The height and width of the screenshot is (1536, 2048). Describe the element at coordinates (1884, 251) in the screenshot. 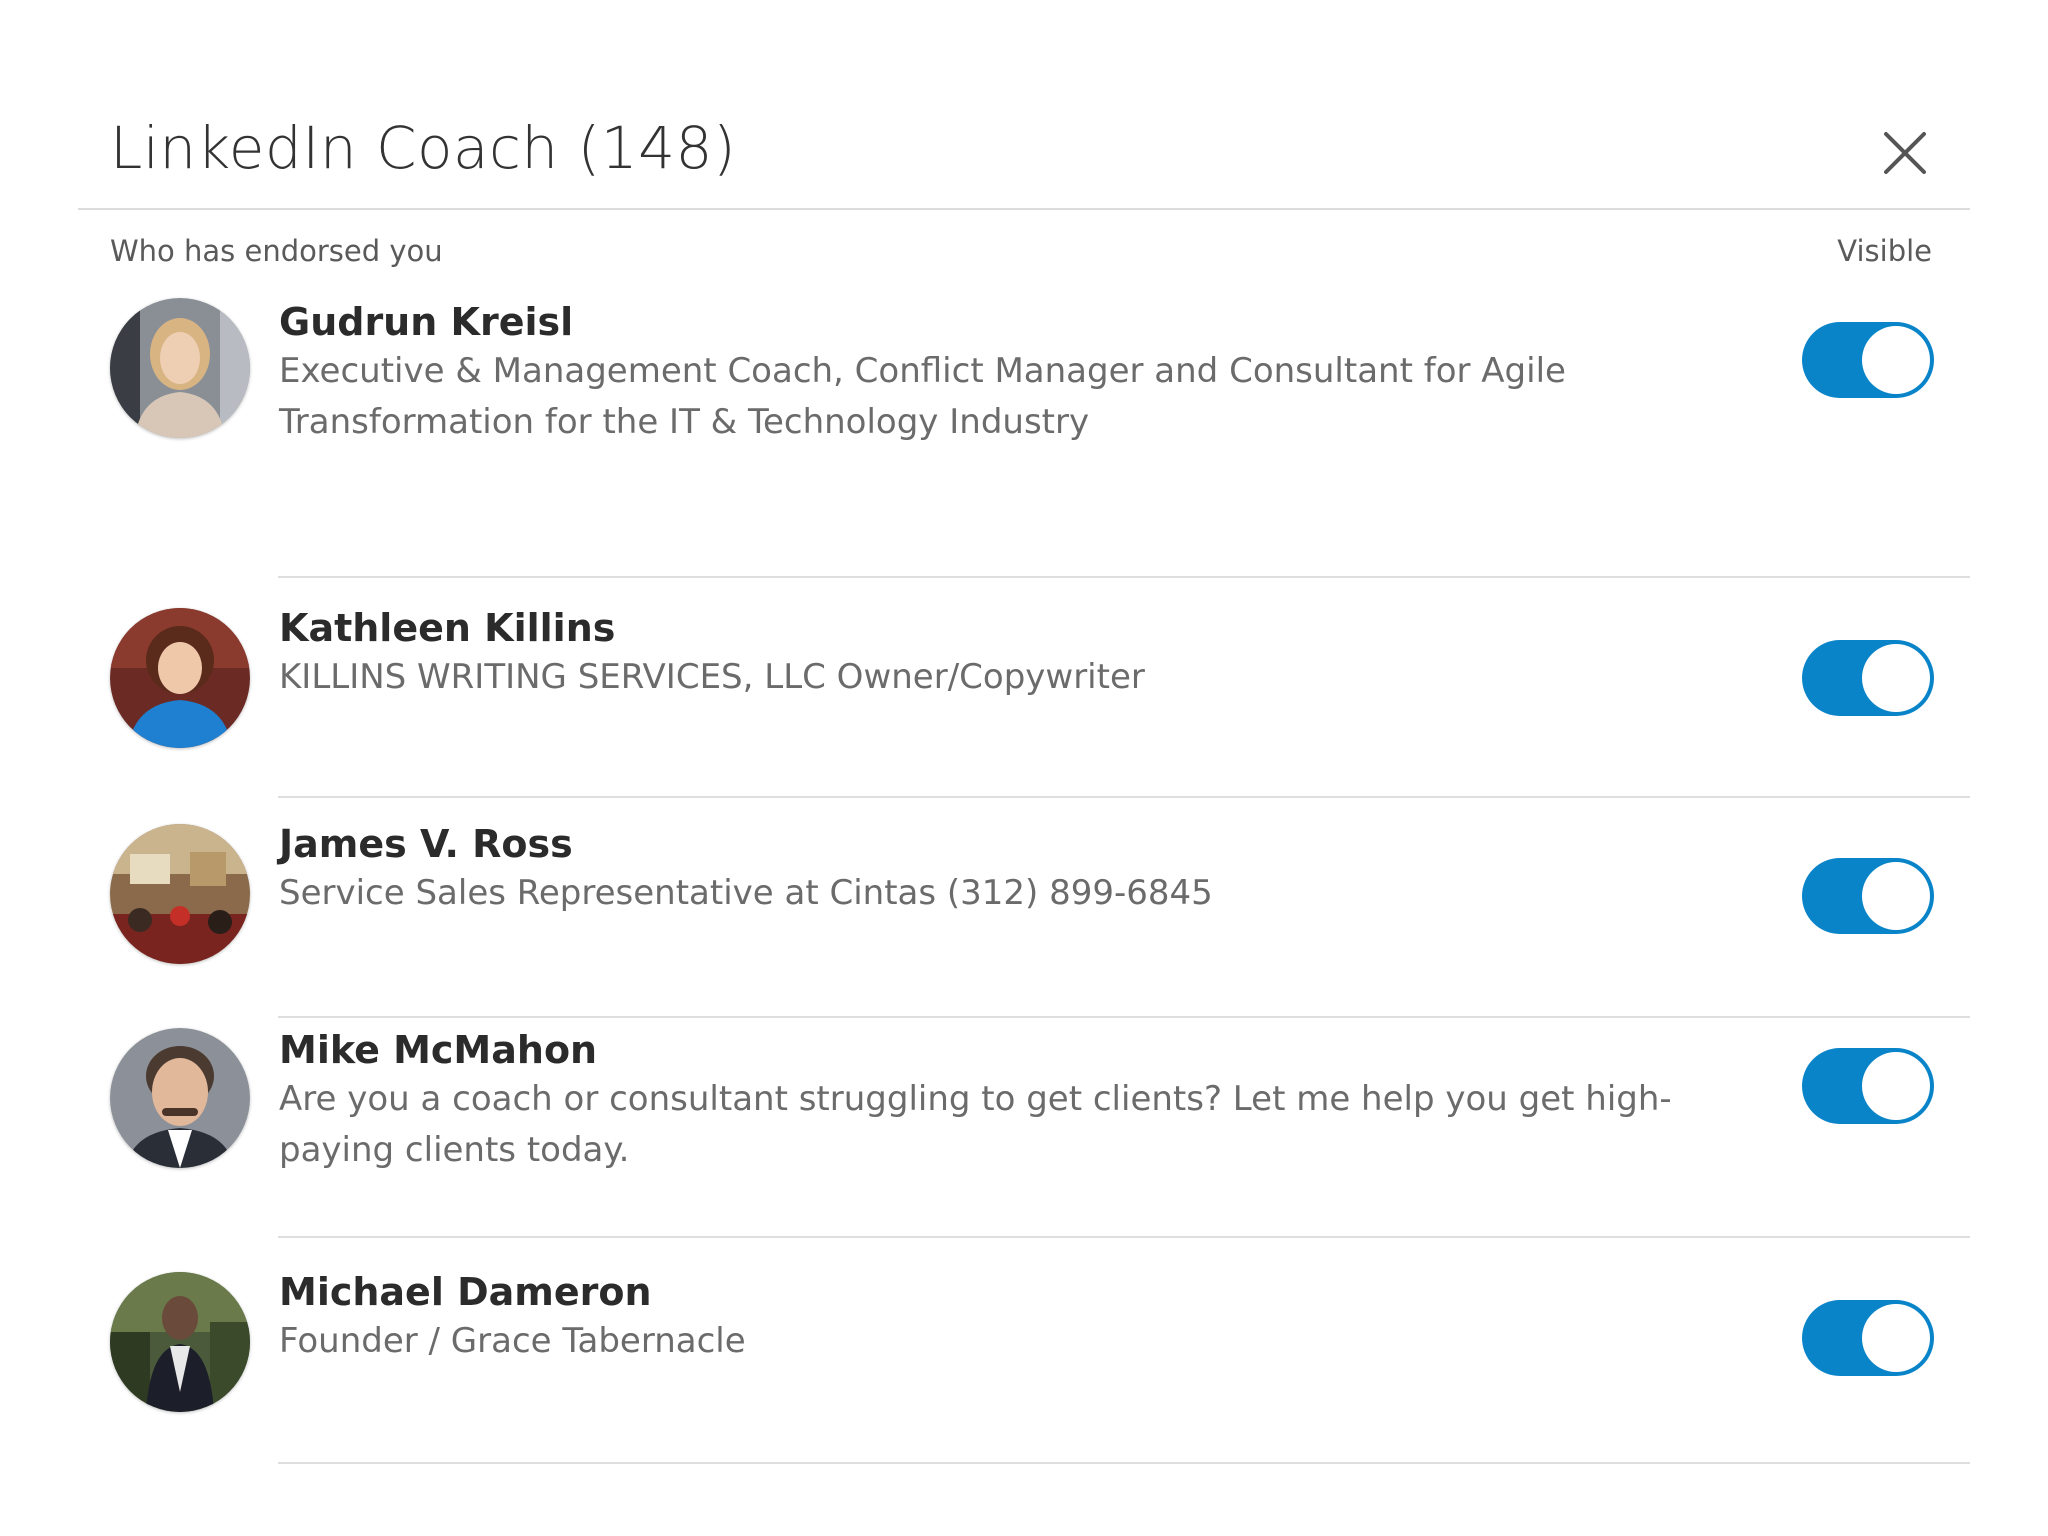

I see `visible-column-label: Visible` at that location.